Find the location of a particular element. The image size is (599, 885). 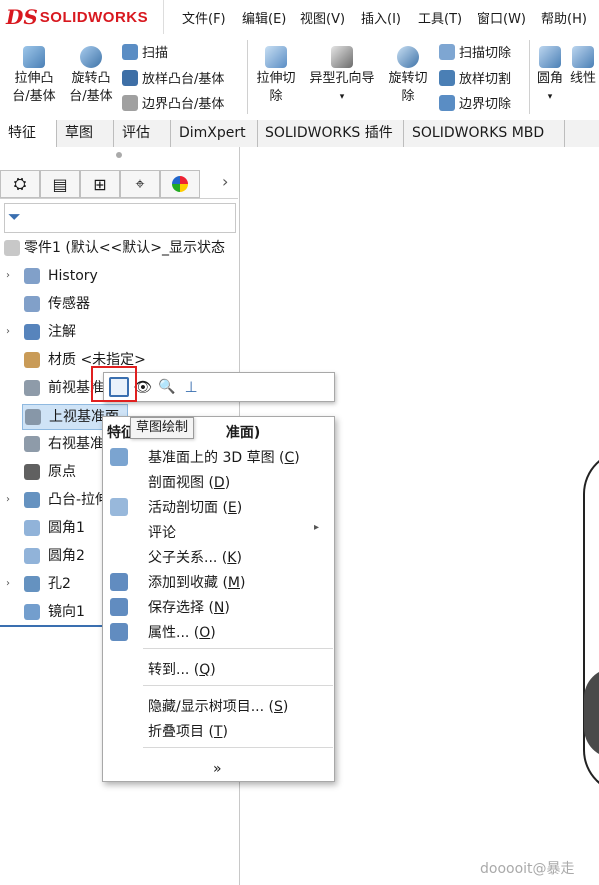

zoom-to-selection-button: 🔍 is located at coordinates (167, 387).